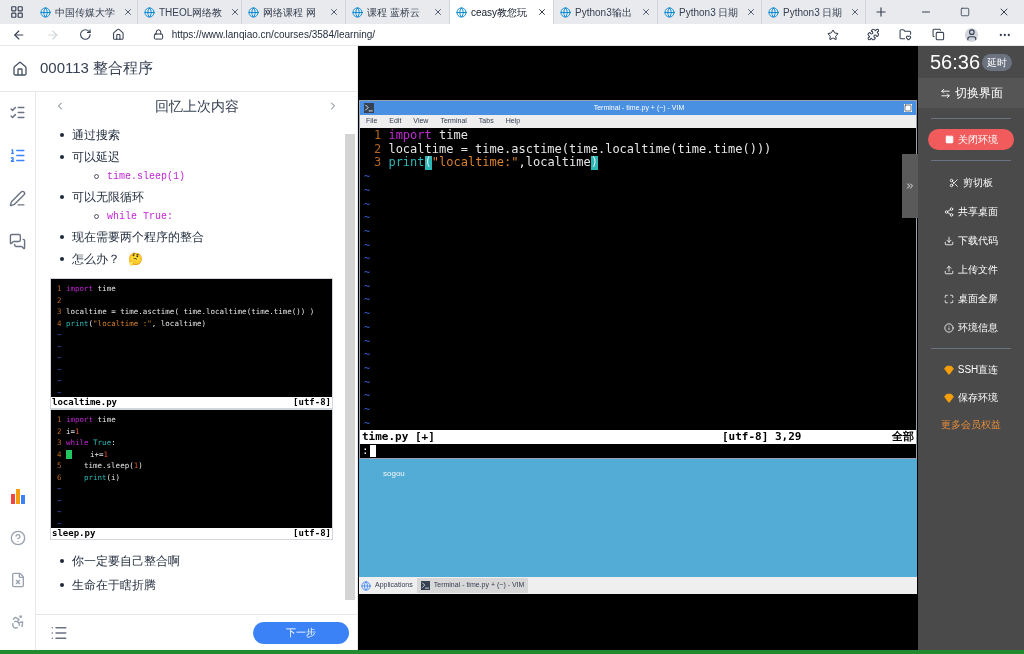 The width and height of the screenshot is (1024, 654). What do you see at coordinates (971, 425) in the screenshot?
I see `member-benefits-link: 更多会员权益` at bounding box center [971, 425].